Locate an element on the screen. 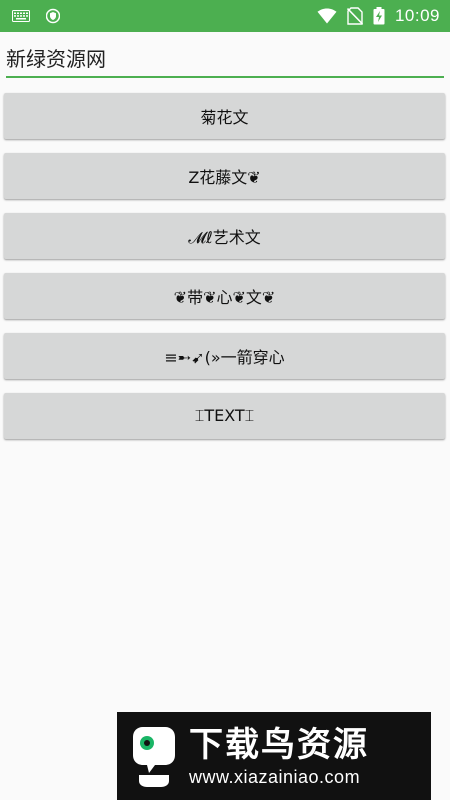  bird-logo-icon is located at coordinates (153, 756).